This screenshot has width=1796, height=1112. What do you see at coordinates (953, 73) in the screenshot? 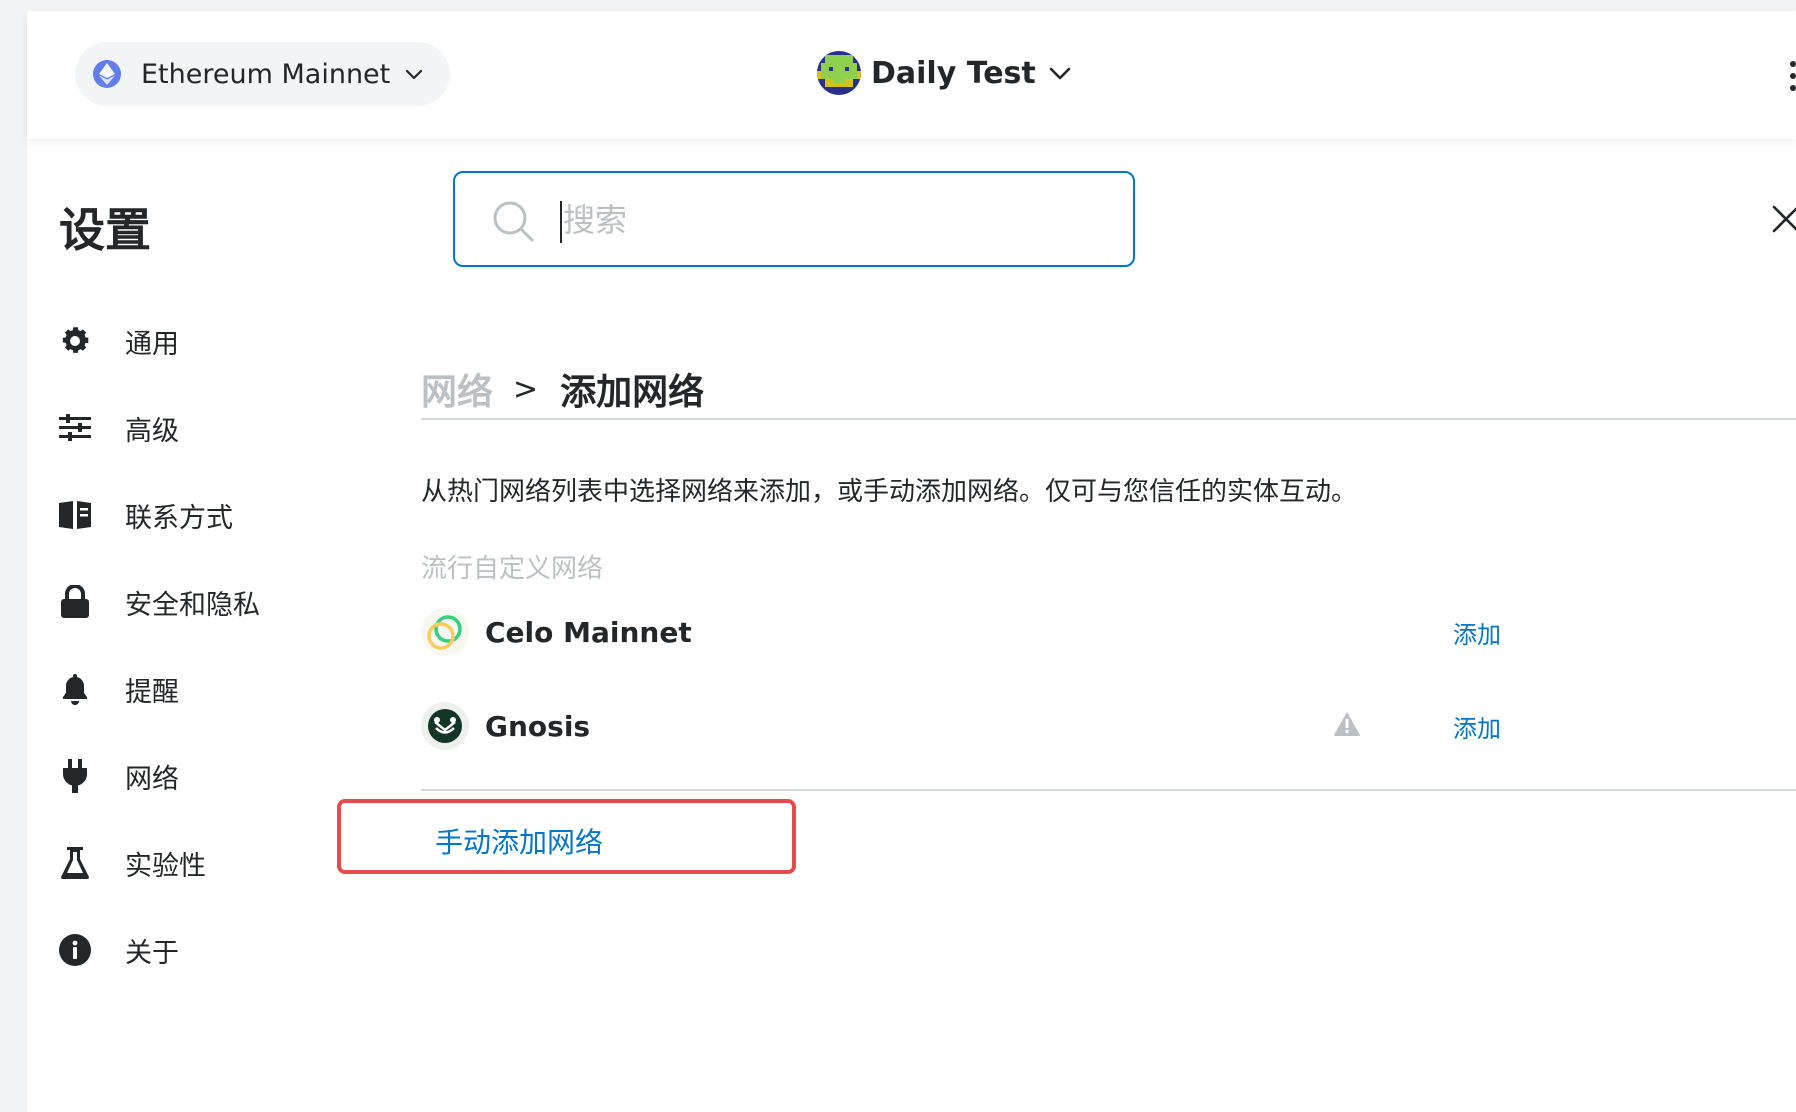
I see `account-name: Daily Test` at bounding box center [953, 73].